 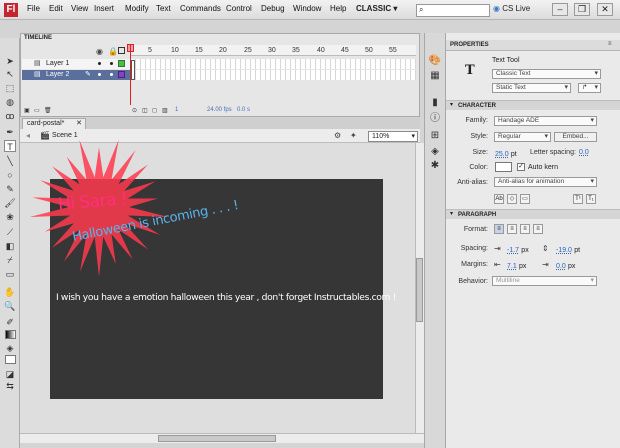 What do you see at coordinates (512, 229) in the screenshot?
I see `align-center-icon: ≡` at bounding box center [512, 229].